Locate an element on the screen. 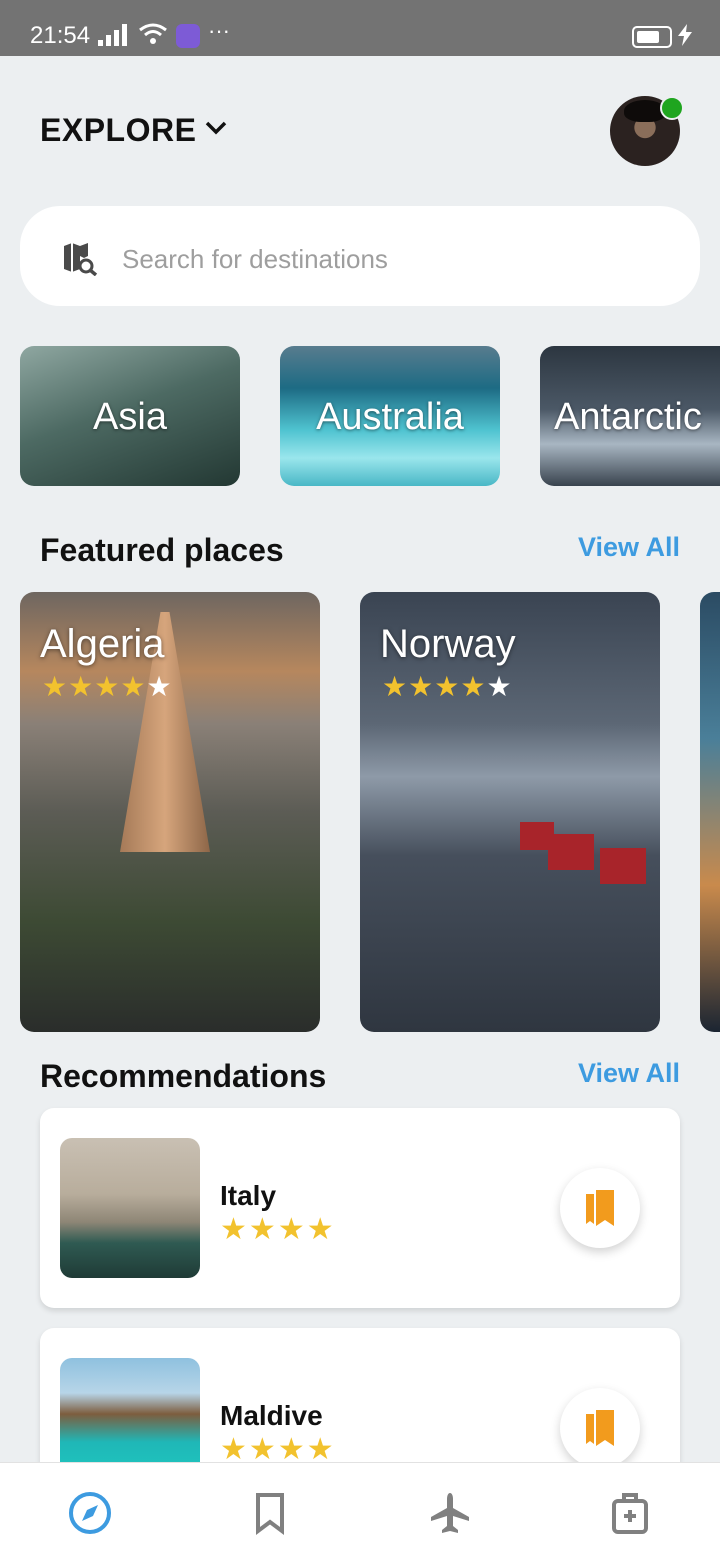 This screenshot has width=720, height=1561. status-time: 21:54 is located at coordinates (60, 35).